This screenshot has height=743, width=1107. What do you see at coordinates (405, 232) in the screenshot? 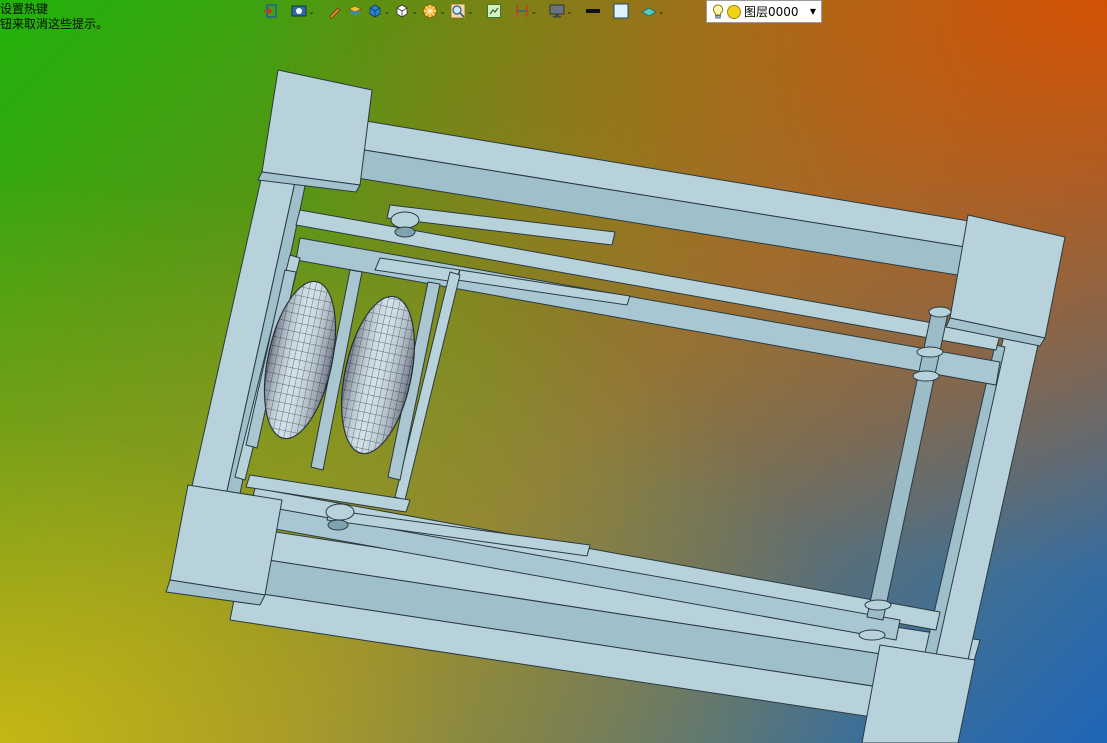
I see `pulley-top-hub` at bounding box center [405, 232].